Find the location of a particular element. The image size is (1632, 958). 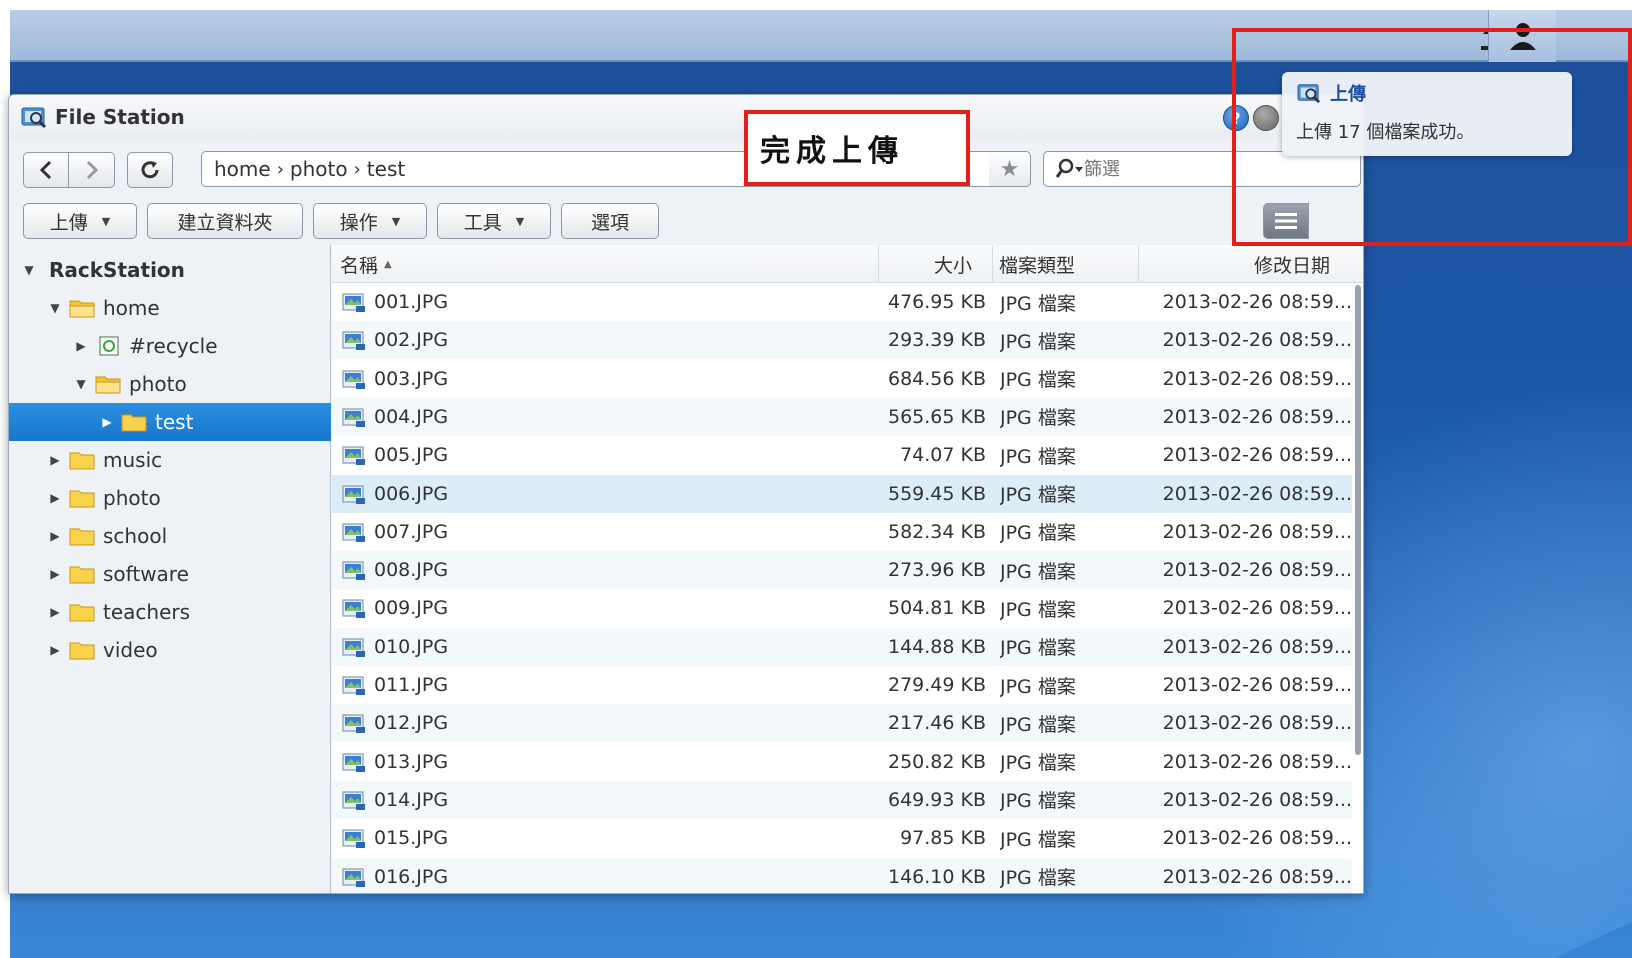

minimize-button is located at coordinates (1266, 118).